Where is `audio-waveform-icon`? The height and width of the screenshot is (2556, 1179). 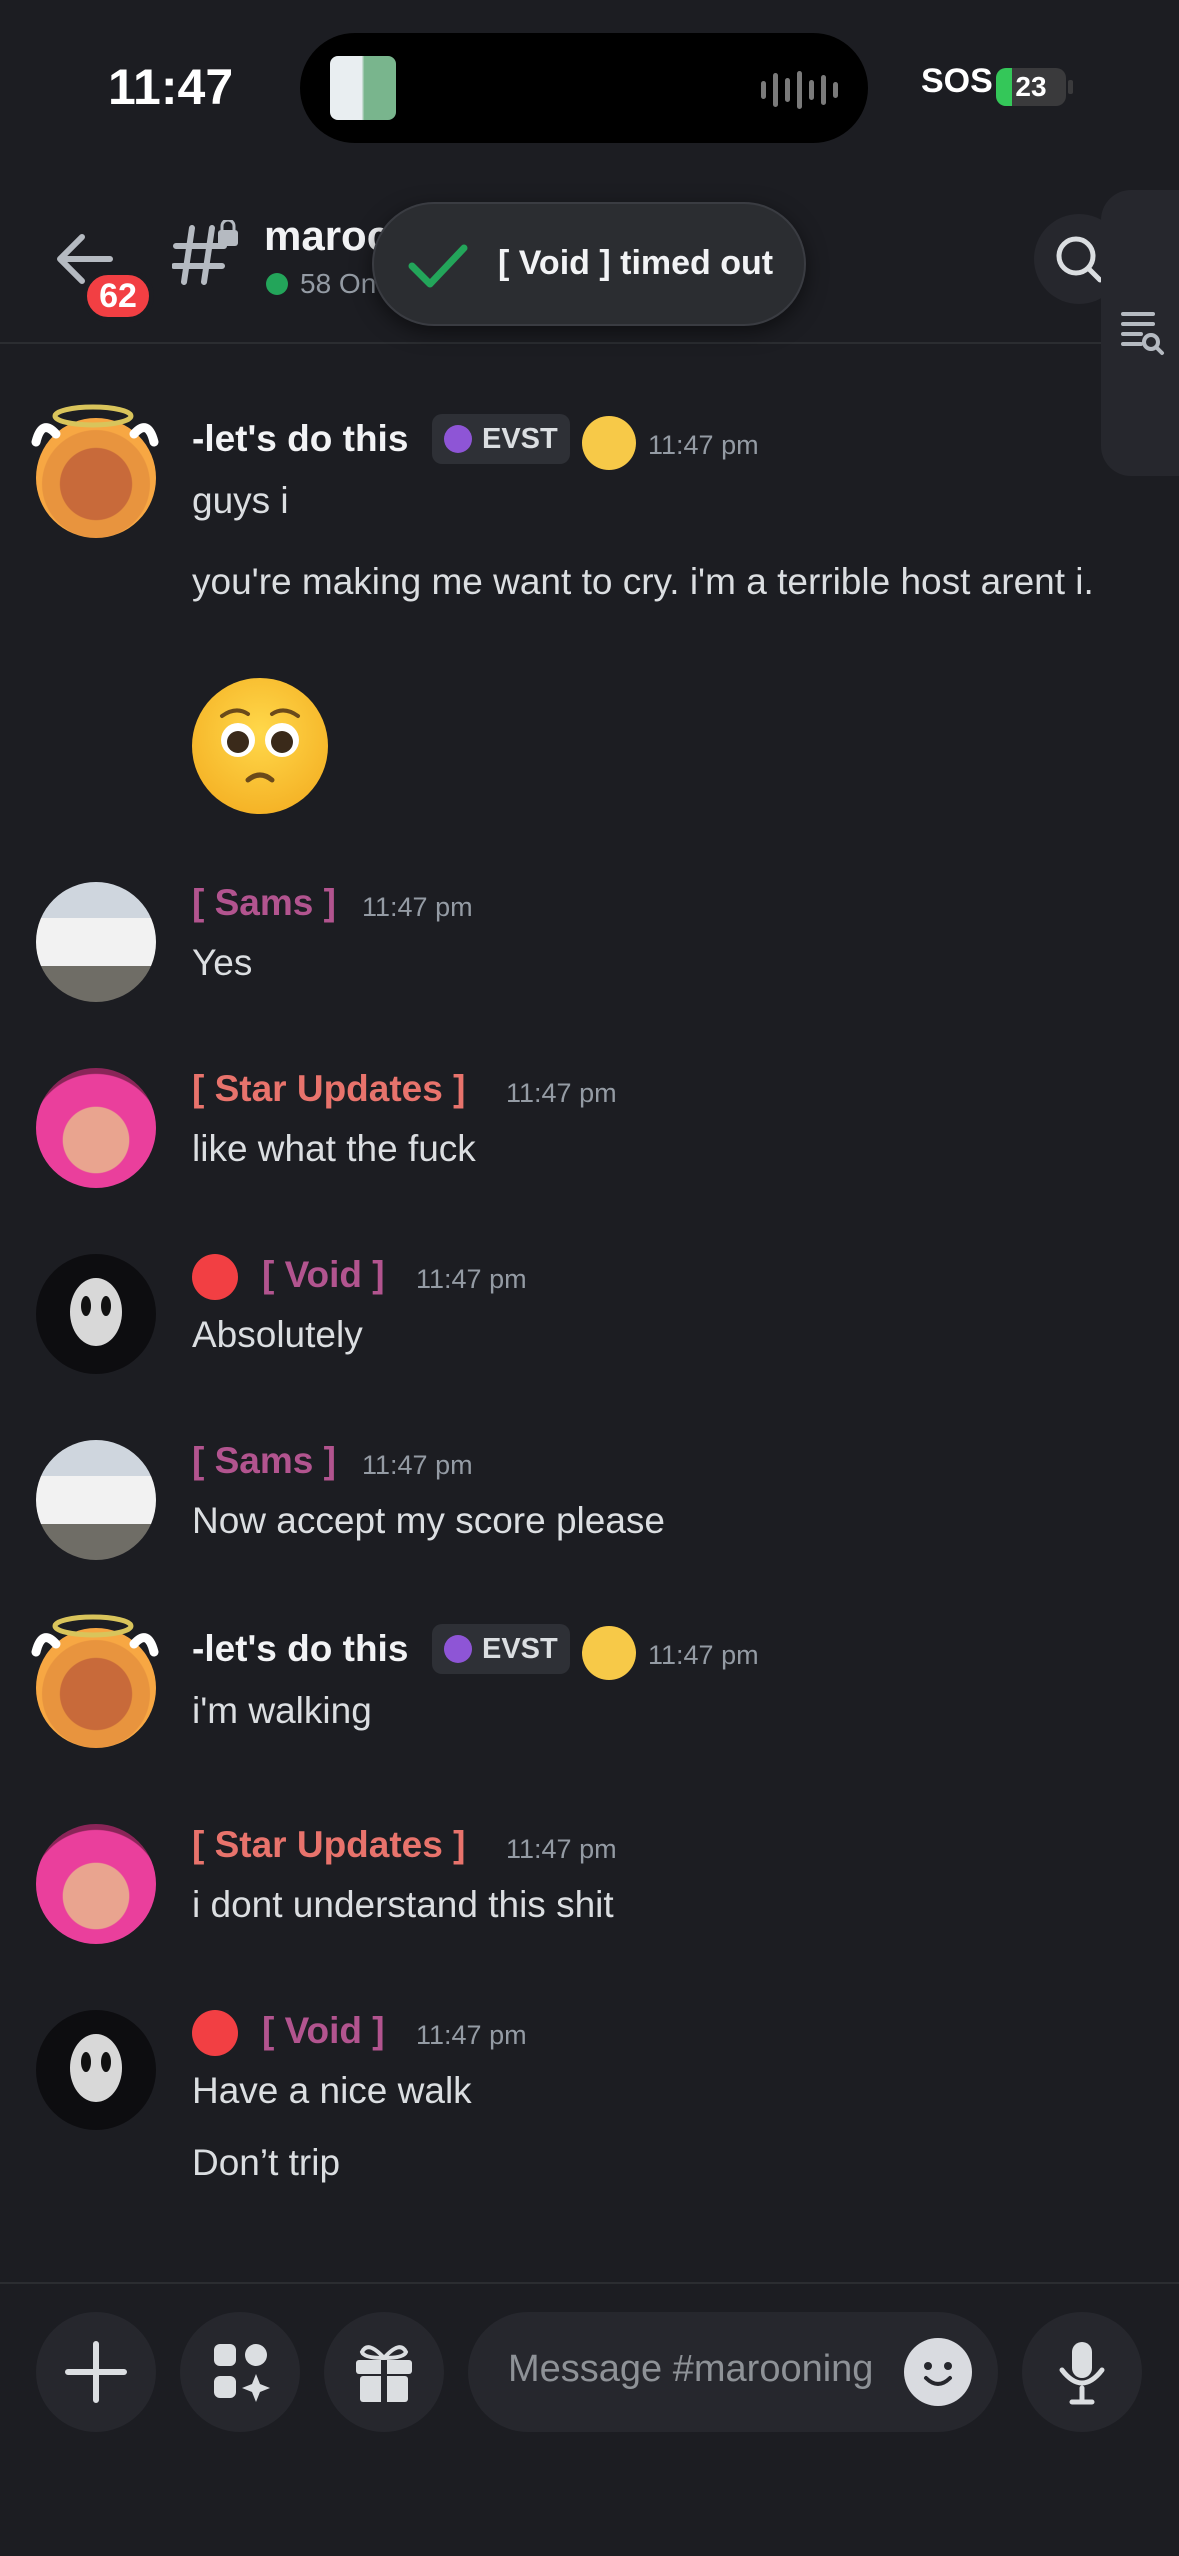
audio-waveform-icon is located at coordinates (799, 90).